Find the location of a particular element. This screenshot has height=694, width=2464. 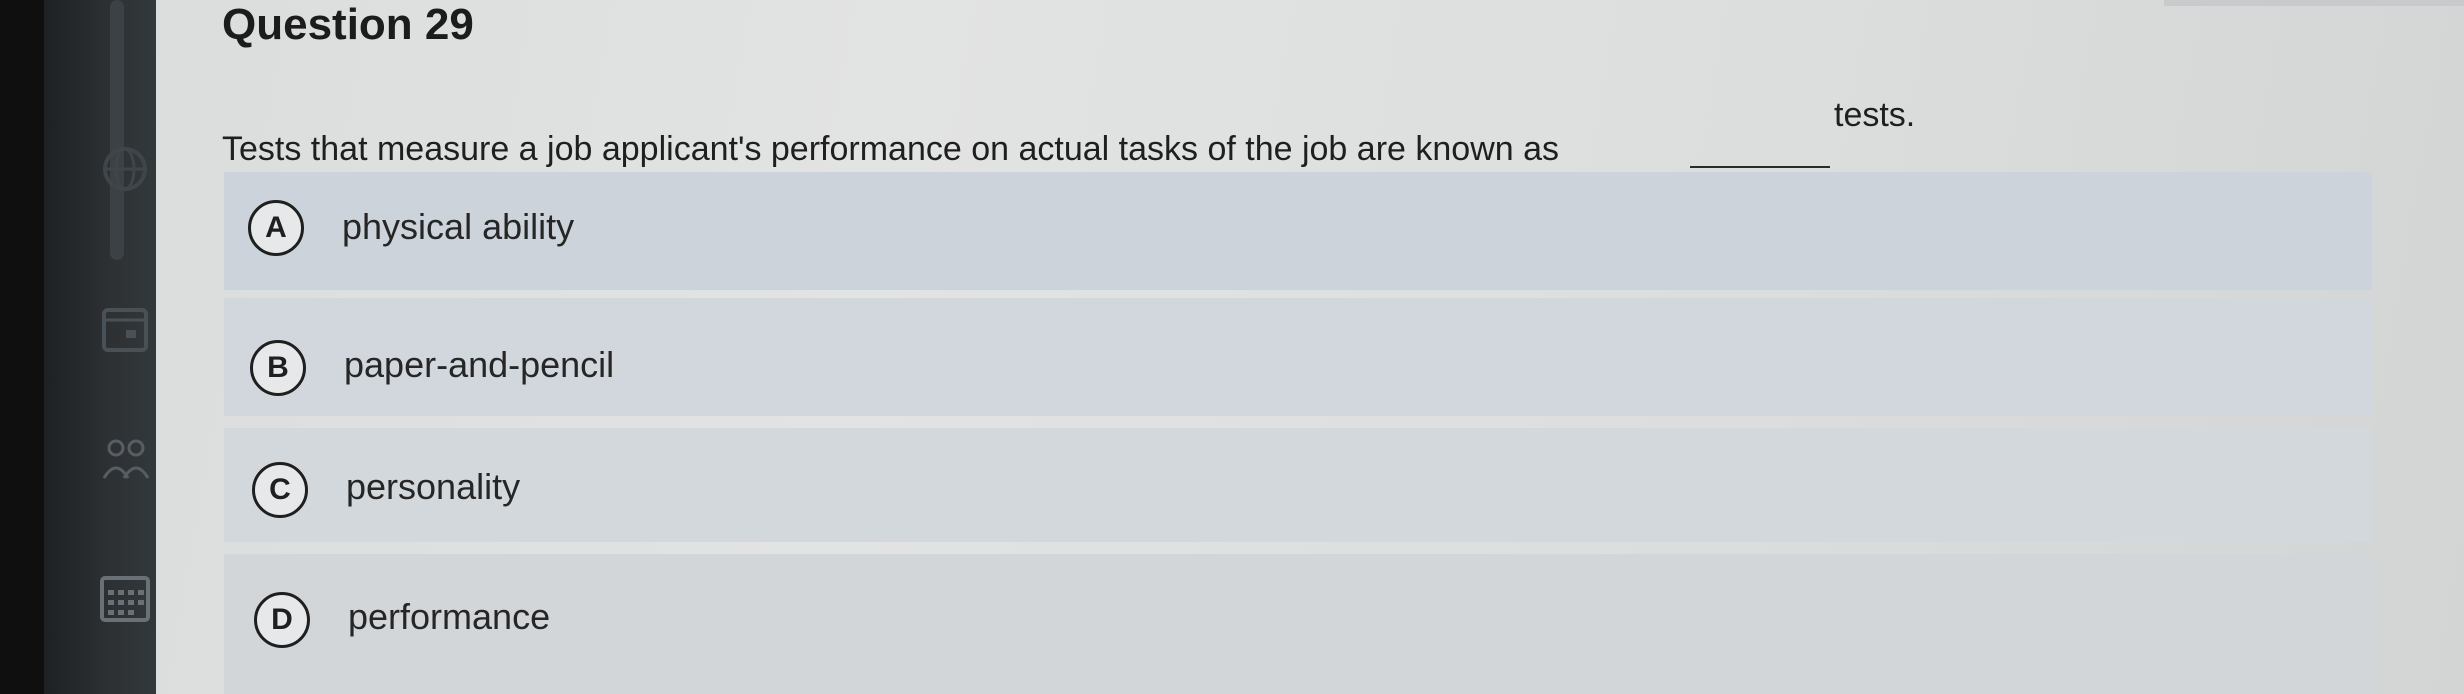

prompt-suffix: tests. is located at coordinates (1875, 115).